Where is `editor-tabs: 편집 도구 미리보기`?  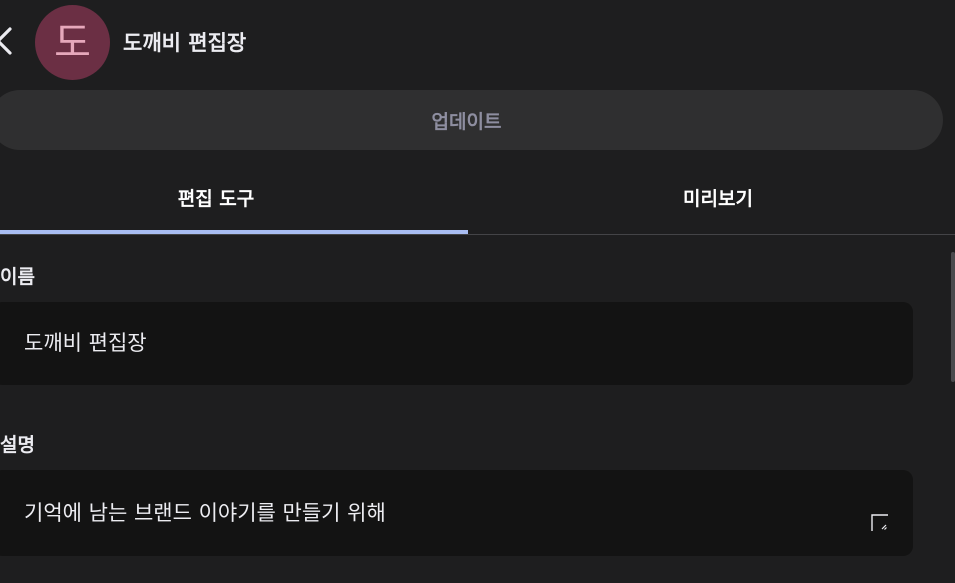
editor-tabs: 편집 도구 미리보기 is located at coordinates (477, 197).